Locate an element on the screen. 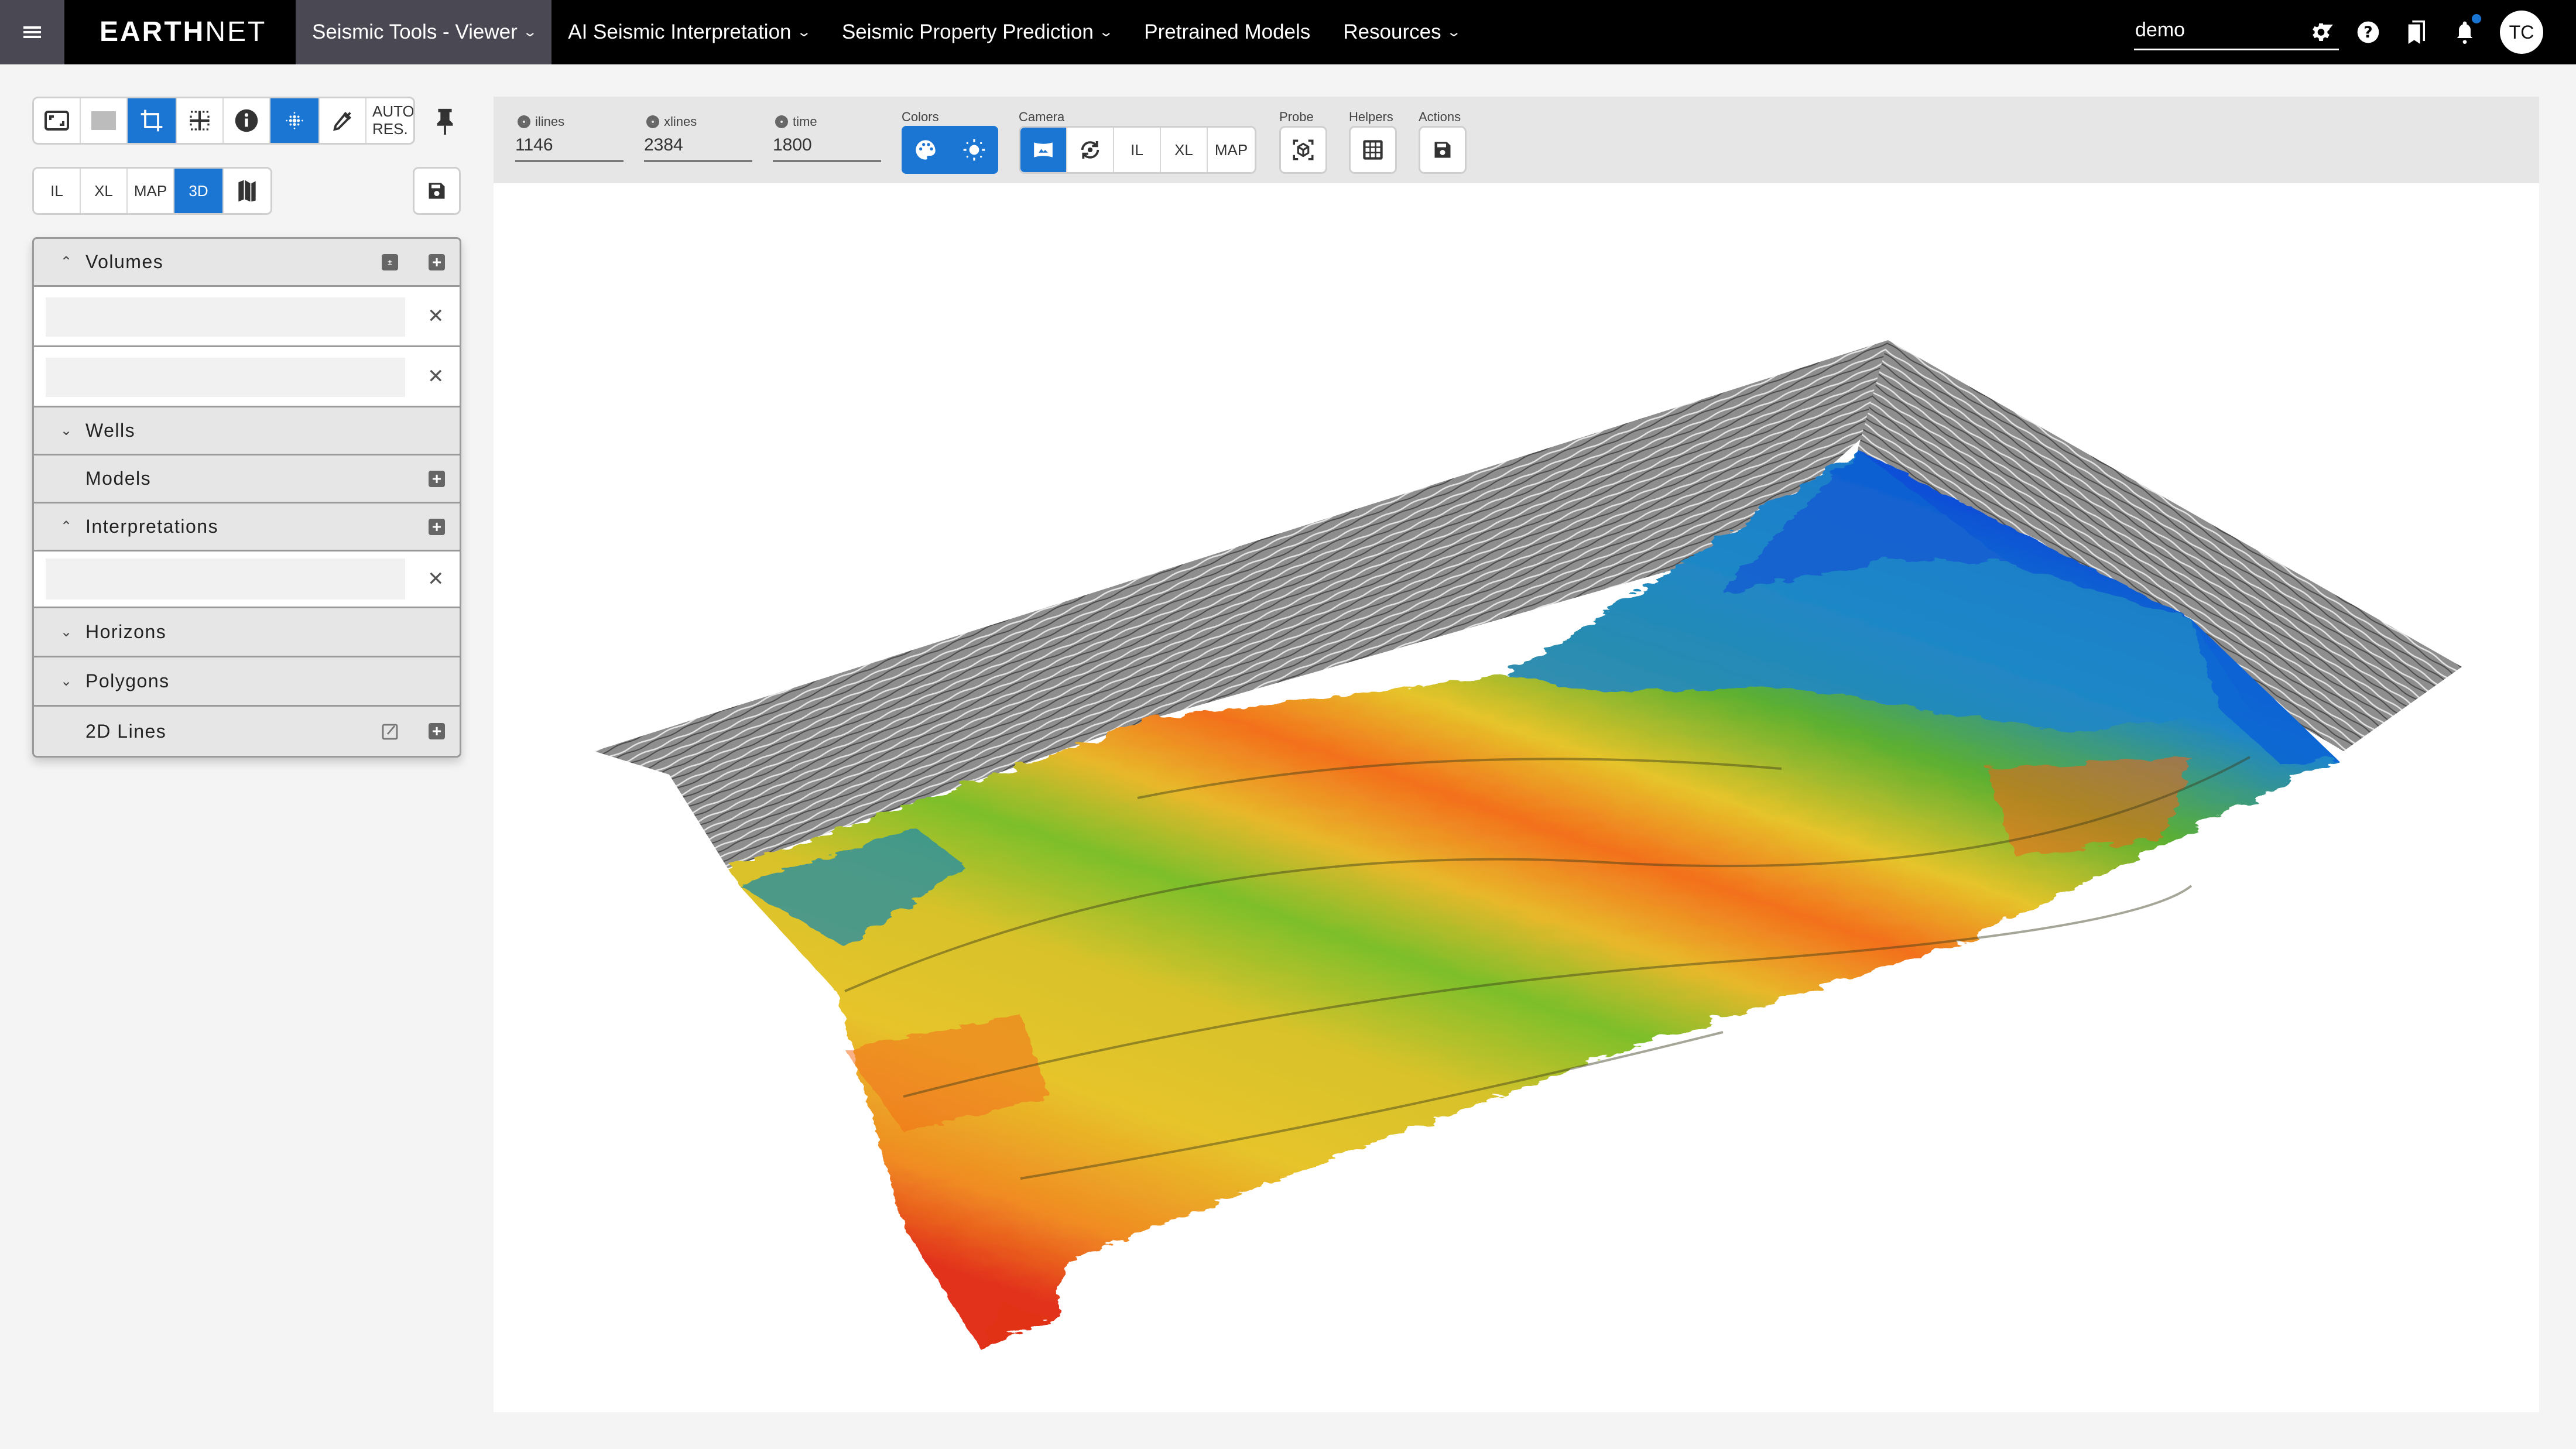 This screenshot has height=1449, width=2576. open-external-icon is located at coordinates (390, 731).